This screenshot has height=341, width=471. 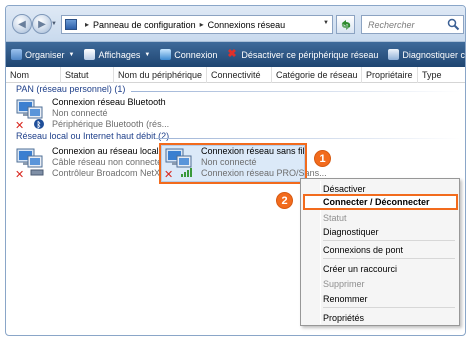 I want to click on svg-text: ᛒ, so click(x=39, y=125).